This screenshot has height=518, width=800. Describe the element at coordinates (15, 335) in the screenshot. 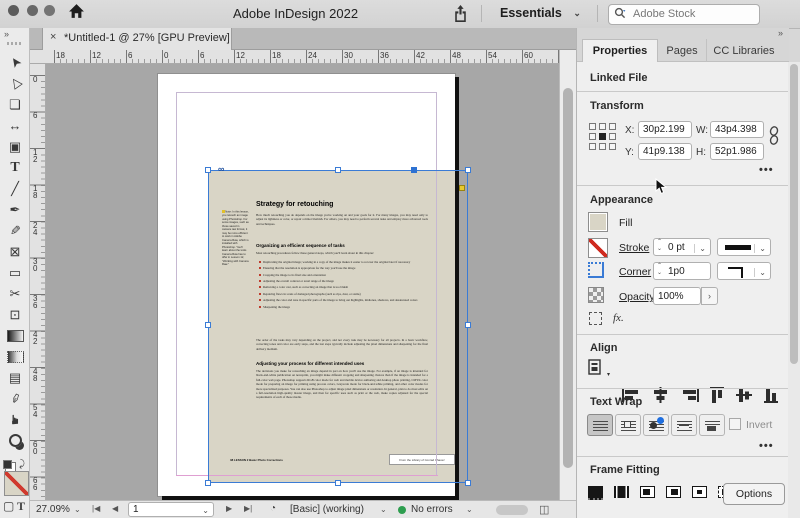

I see `gradient-swatch-tool` at that location.